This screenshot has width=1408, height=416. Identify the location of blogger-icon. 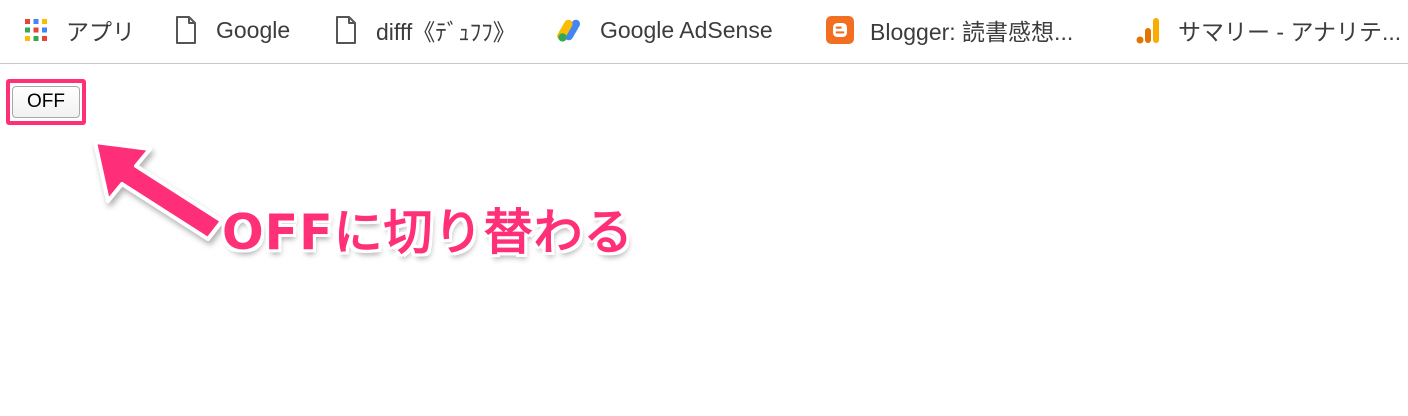
(840, 30).